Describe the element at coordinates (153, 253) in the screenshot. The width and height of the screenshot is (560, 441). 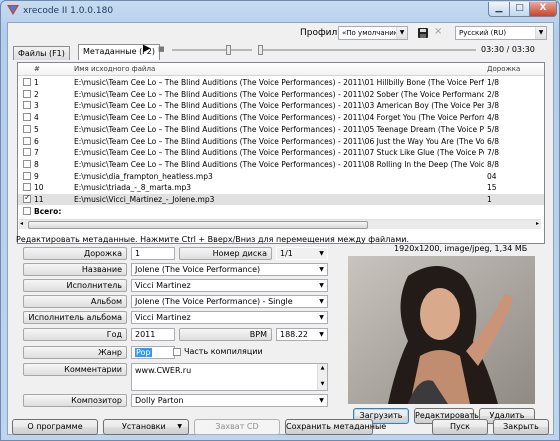
I see `track-input: 1` at that location.